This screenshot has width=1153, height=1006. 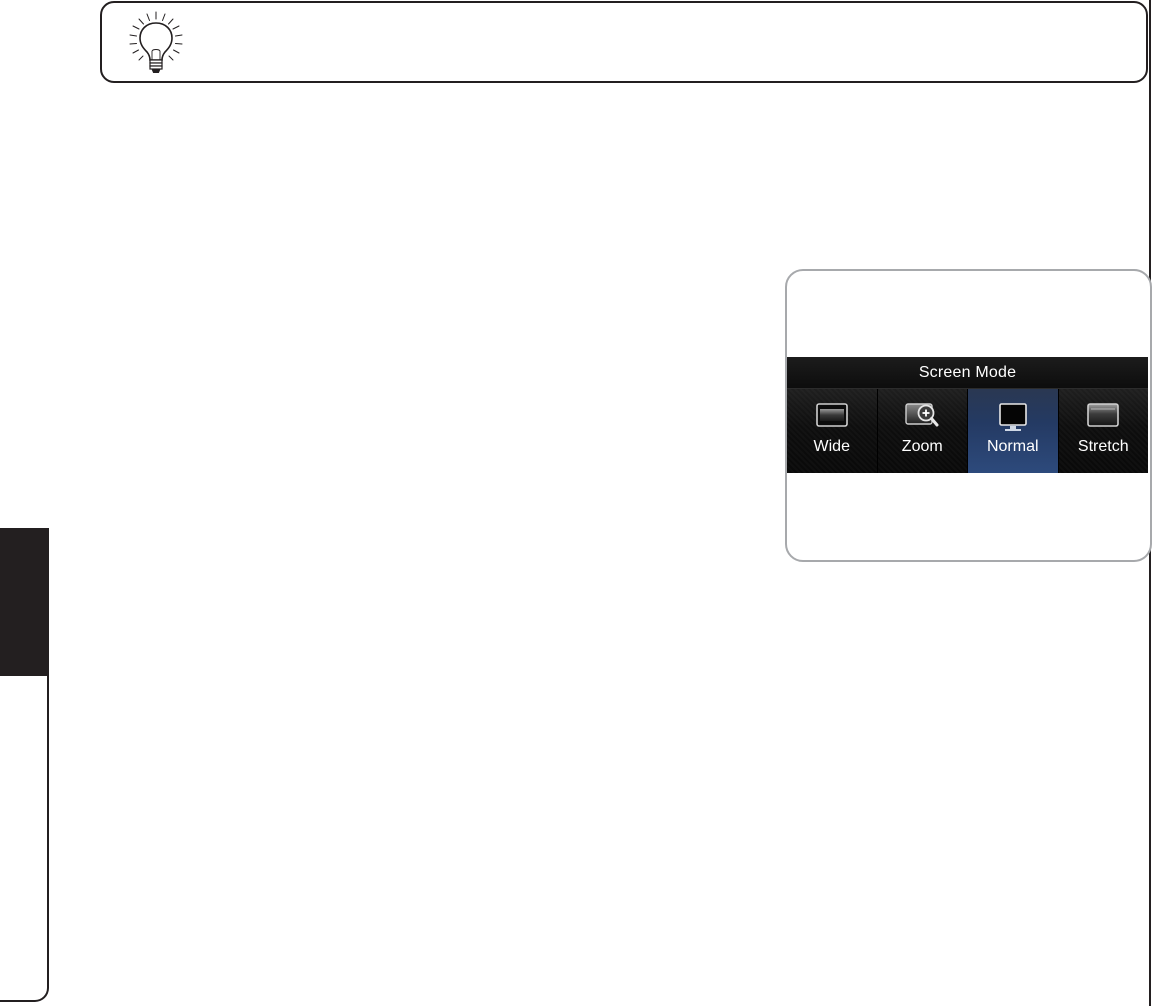 I want to click on screen-mode-menu: Screen Mode Wide Zoom Normal Stretch, so click(x=967, y=415).